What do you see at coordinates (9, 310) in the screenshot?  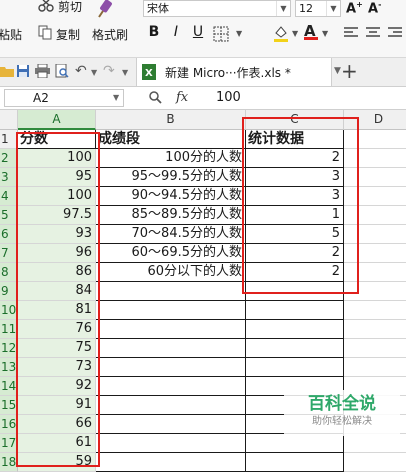 I see `row-header-10: 10` at bounding box center [9, 310].